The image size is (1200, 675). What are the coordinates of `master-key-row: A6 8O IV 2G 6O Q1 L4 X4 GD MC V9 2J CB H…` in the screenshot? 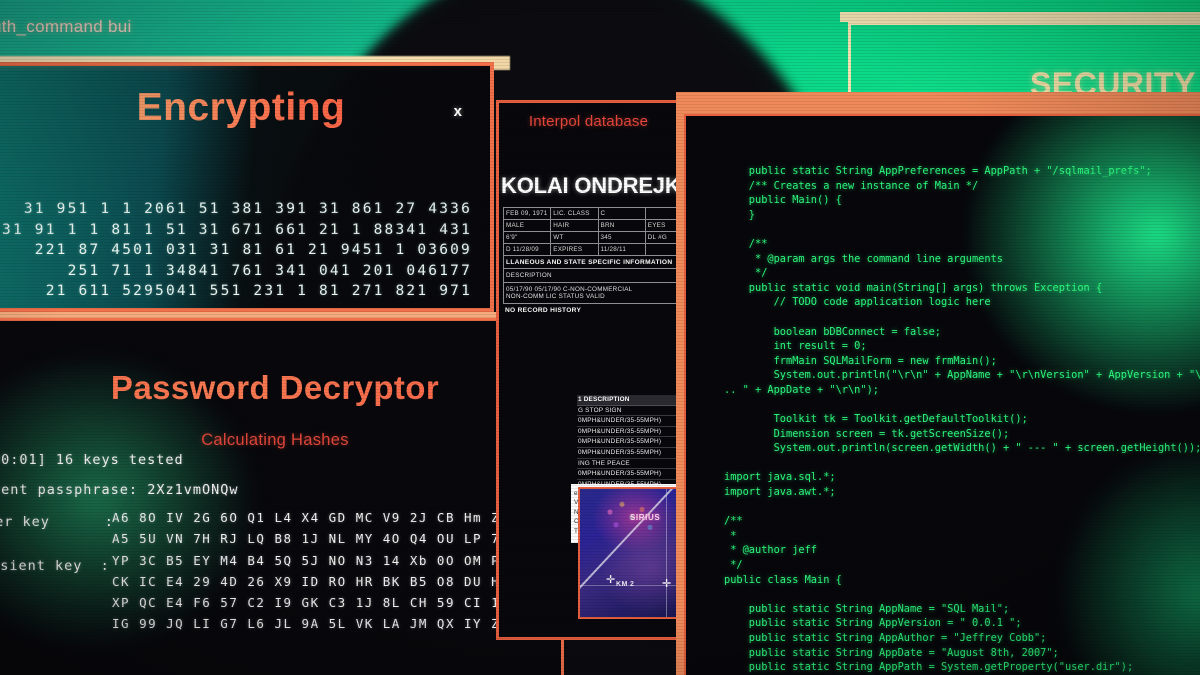 It's located at (324, 517).